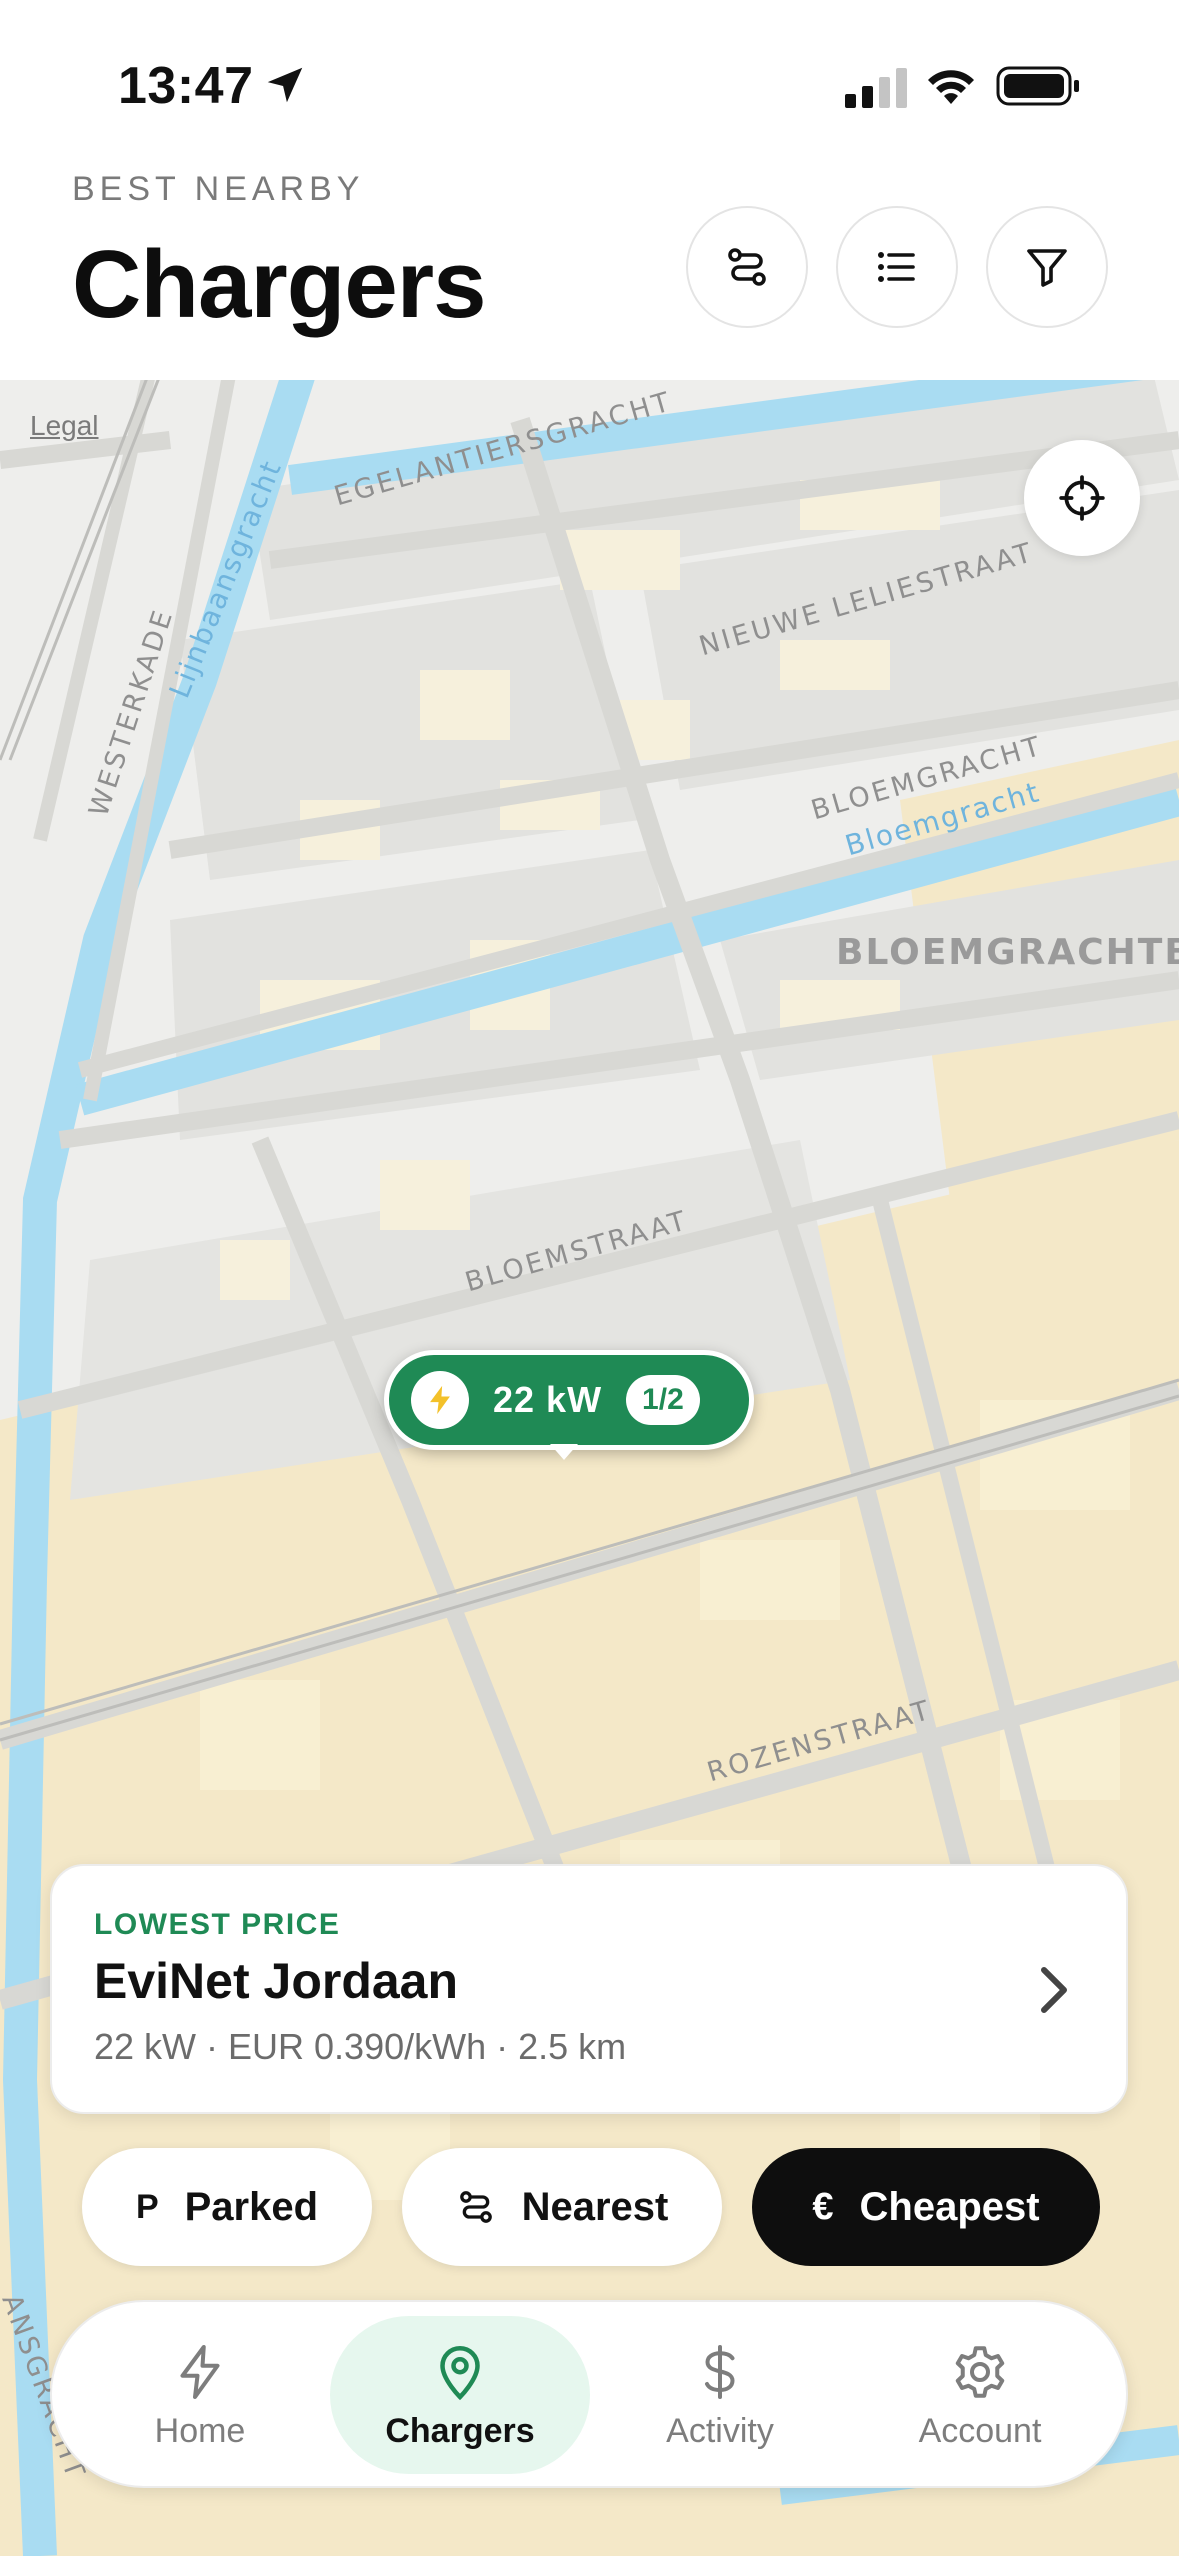 The height and width of the screenshot is (2556, 1179). I want to click on status-bar: 13:47, so click(589, 85).